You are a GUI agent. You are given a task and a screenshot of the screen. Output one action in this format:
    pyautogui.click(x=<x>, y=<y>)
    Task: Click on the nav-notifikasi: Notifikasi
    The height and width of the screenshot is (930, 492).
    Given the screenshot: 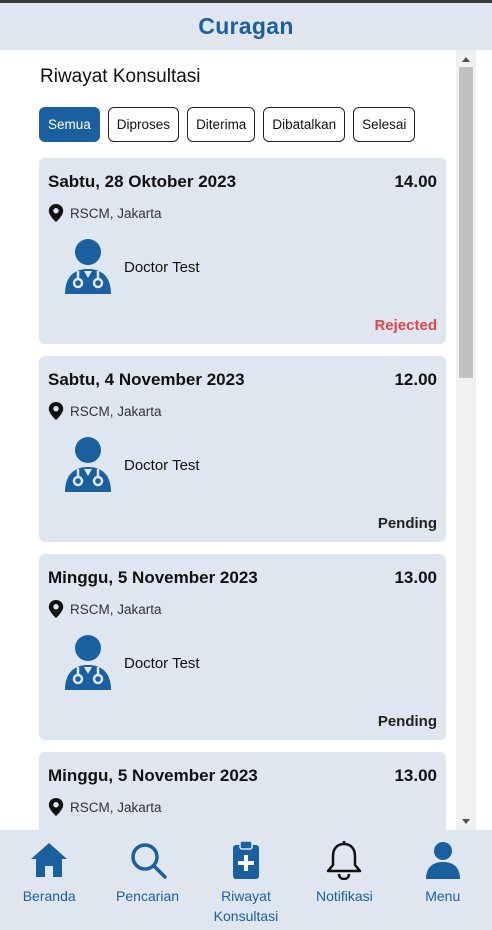 What is the action you would take?
    pyautogui.click(x=344, y=880)
    